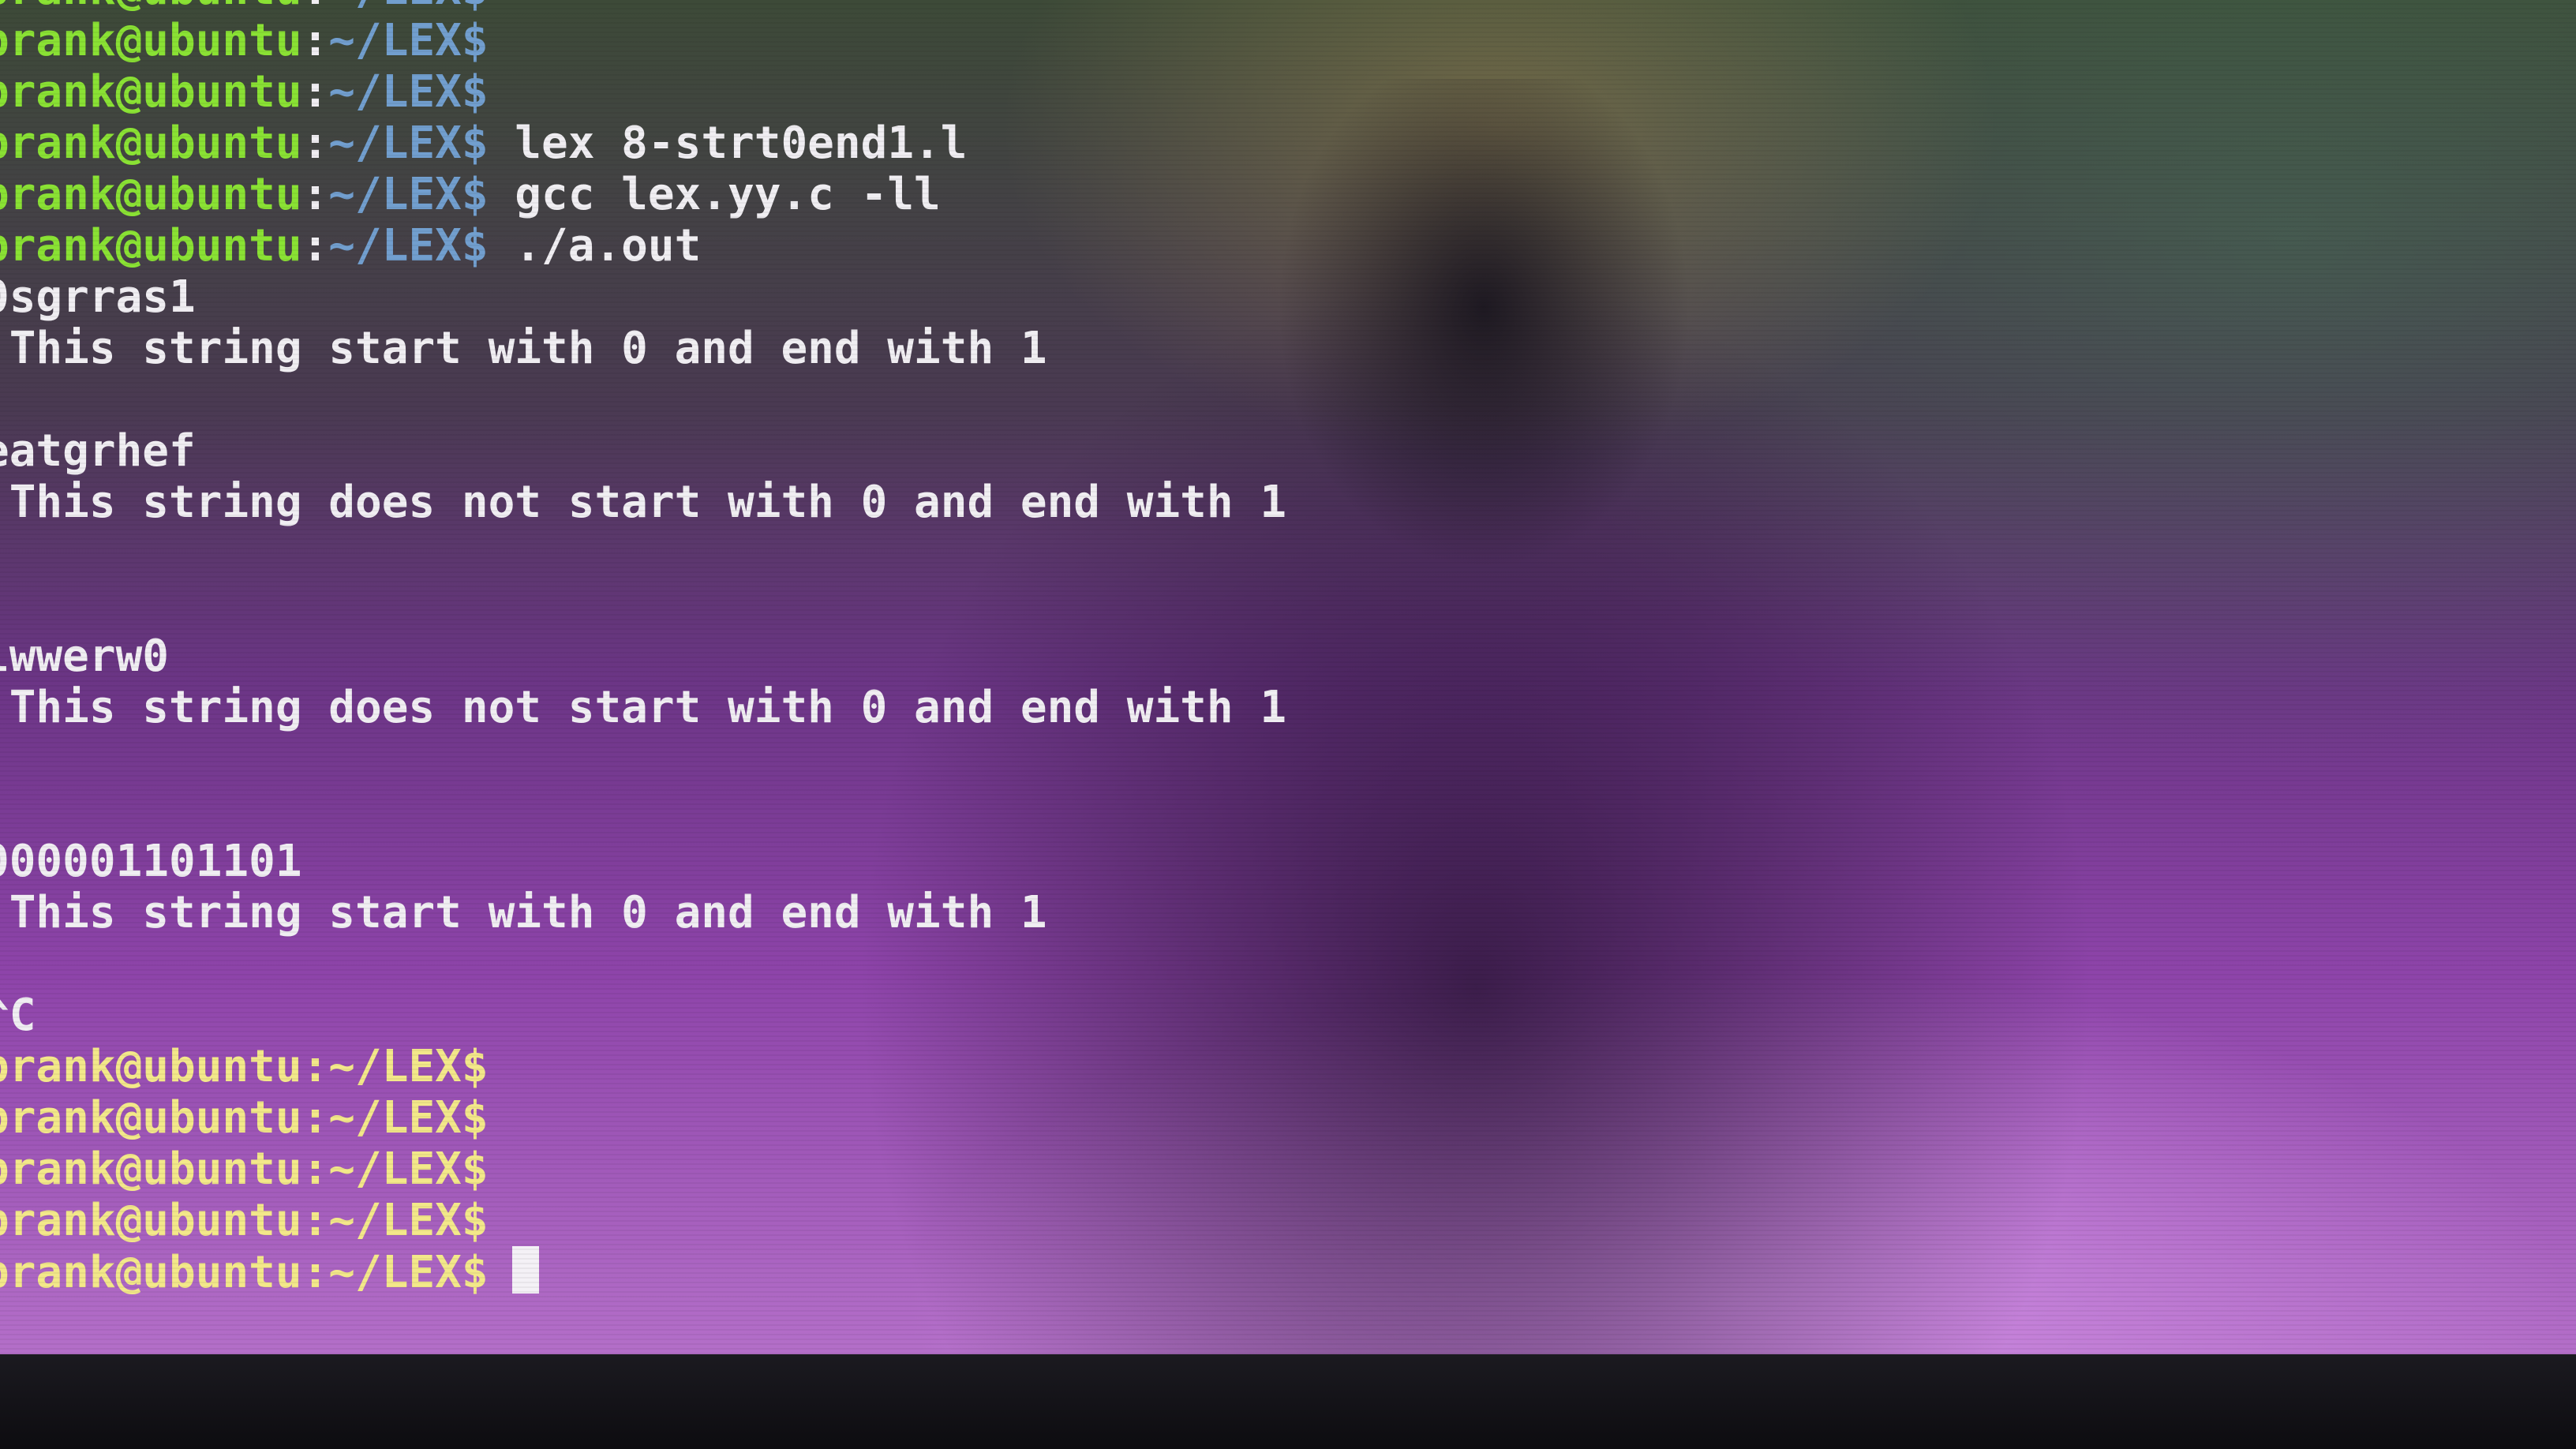  Describe the element at coordinates (18, 1015) in the screenshot. I see `output-text: ^C` at that location.